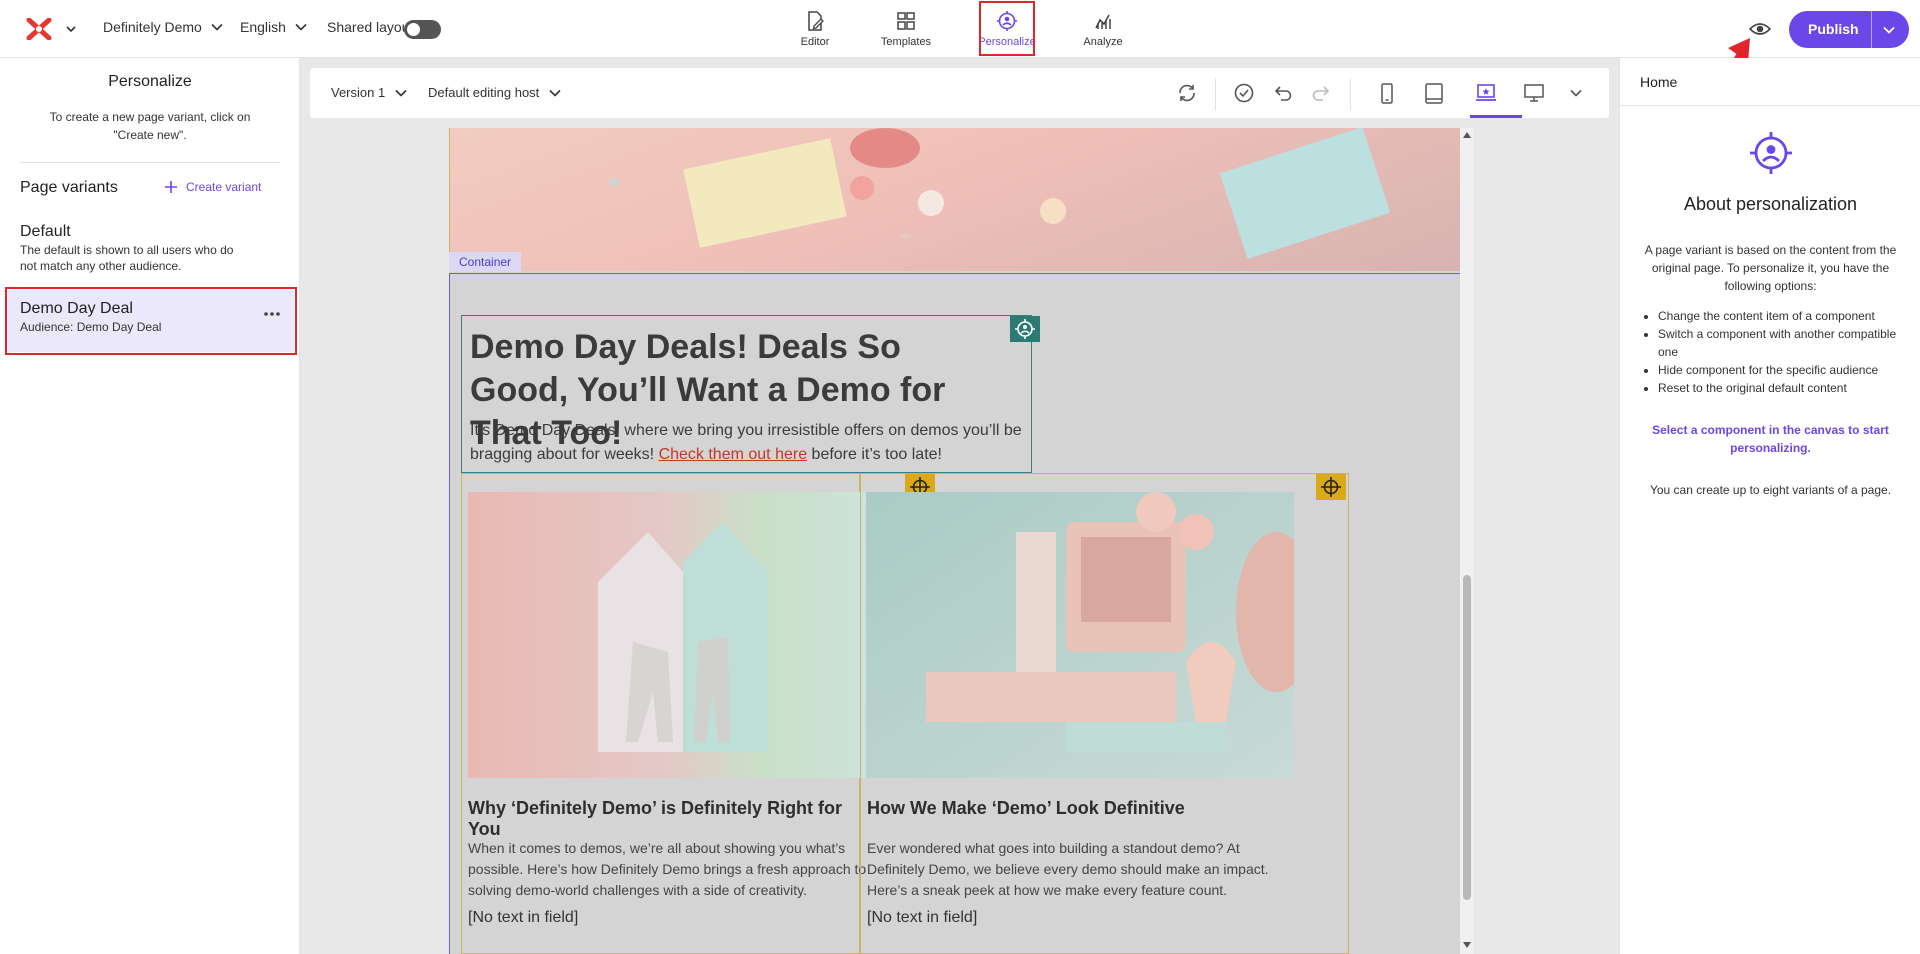 The image size is (1920, 954). What do you see at coordinates (906, 42) in the screenshot?
I see `tab-templates-label: Templates` at bounding box center [906, 42].